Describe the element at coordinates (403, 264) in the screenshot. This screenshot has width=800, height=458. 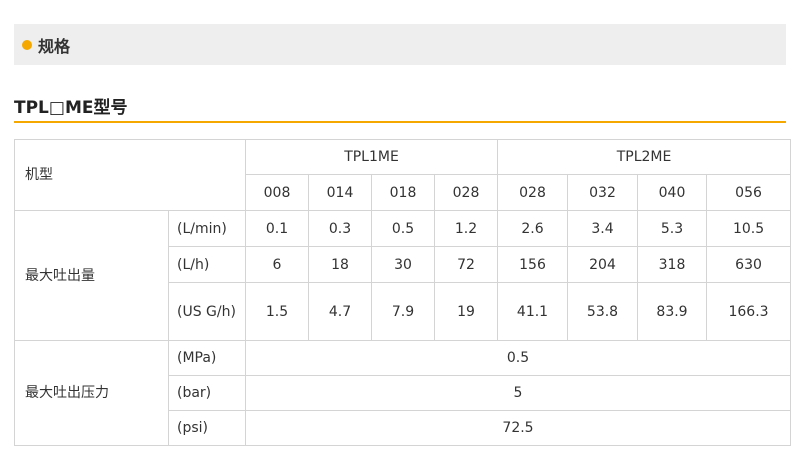
I see `value-cell: 30` at that location.